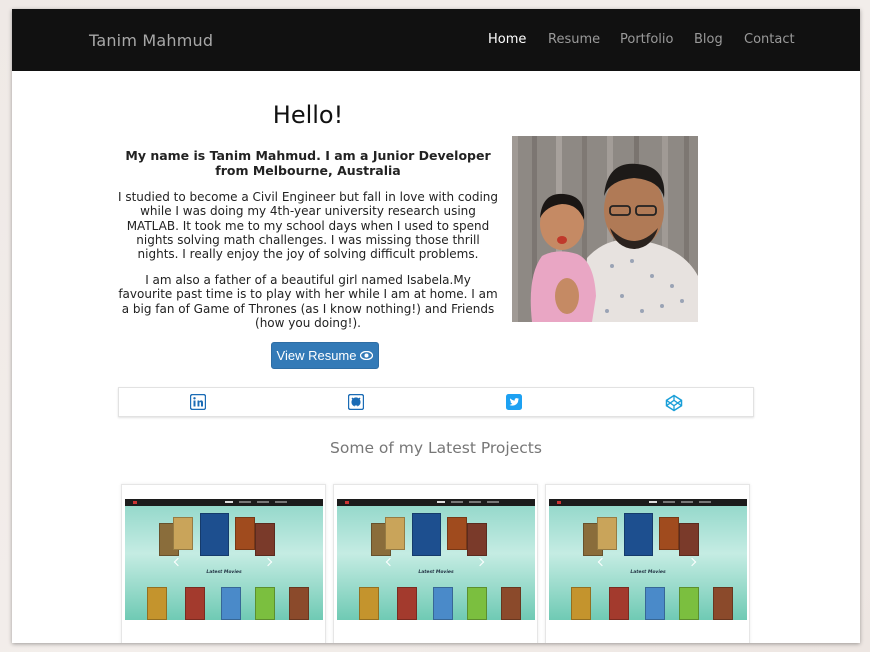 The height and width of the screenshot is (652, 870). Describe the element at coordinates (514, 402) in the screenshot. I see `twitter-icon` at that location.